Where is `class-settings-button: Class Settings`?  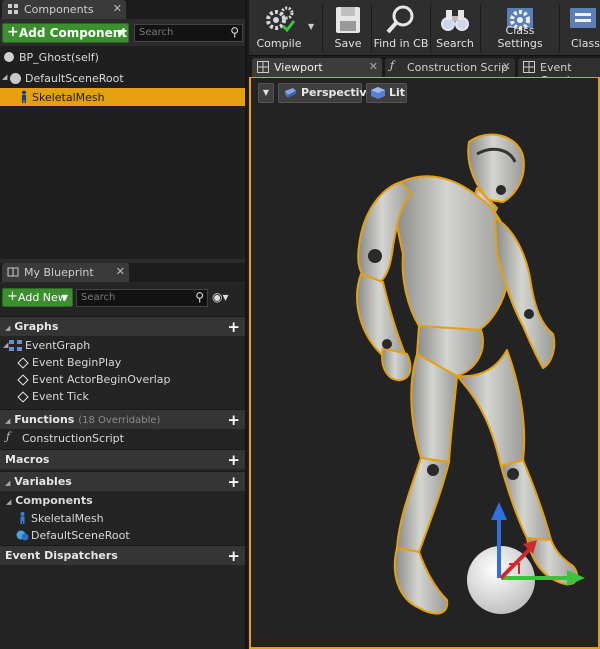
class-settings-button: Class Settings is located at coordinates (520, 27).